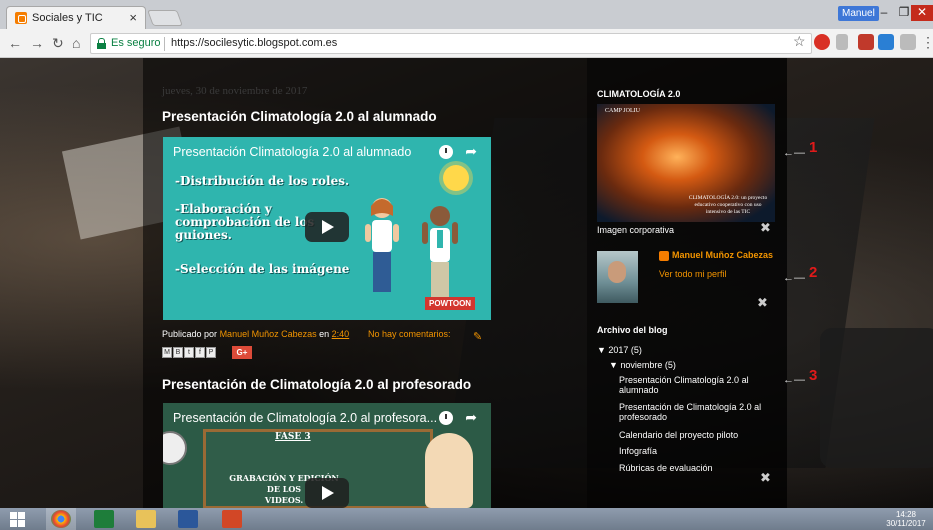 The width and height of the screenshot is (933, 530). I want to click on archive-heading: Archivo del blog, so click(632, 330).